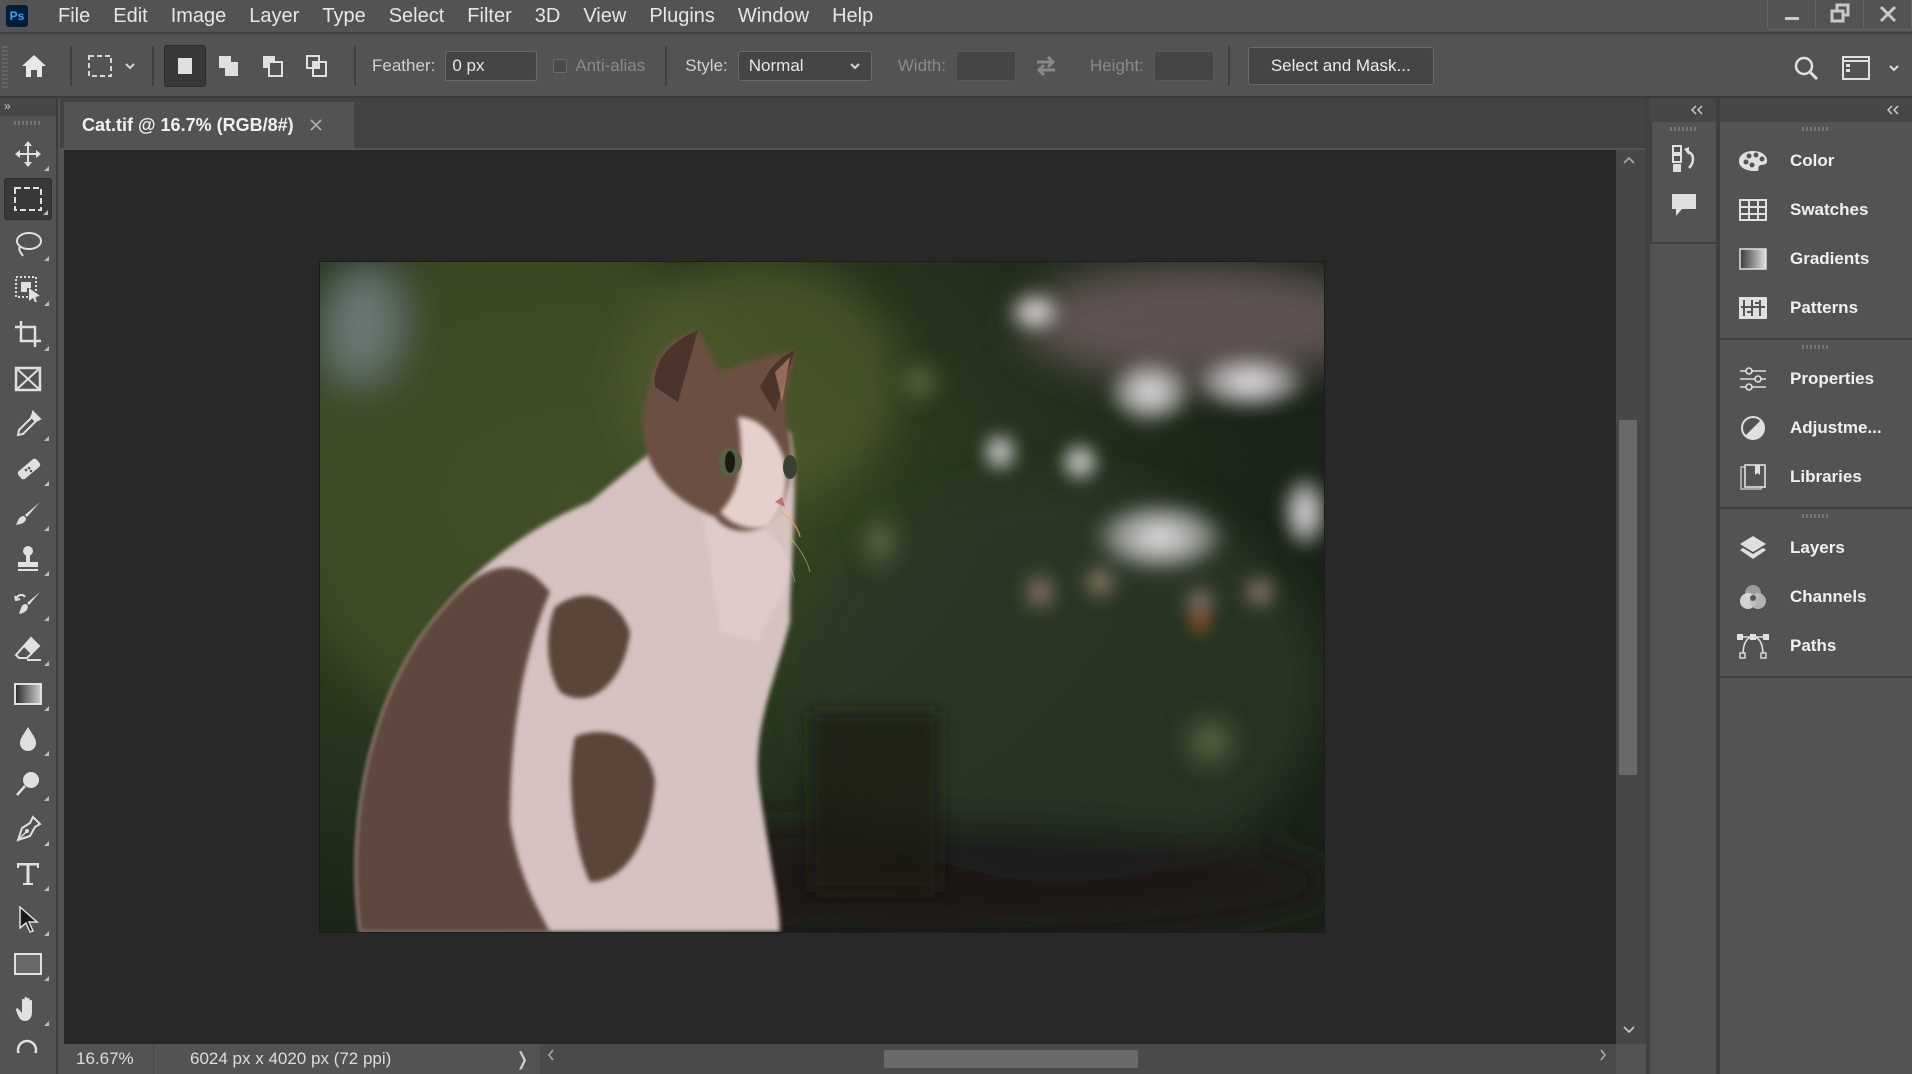 Image resolution: width=1912 pixels, height=1074 pixels. Describe the element at coordinates (852, 16) in the screenshot. I see `menu-help: Help` at that location.